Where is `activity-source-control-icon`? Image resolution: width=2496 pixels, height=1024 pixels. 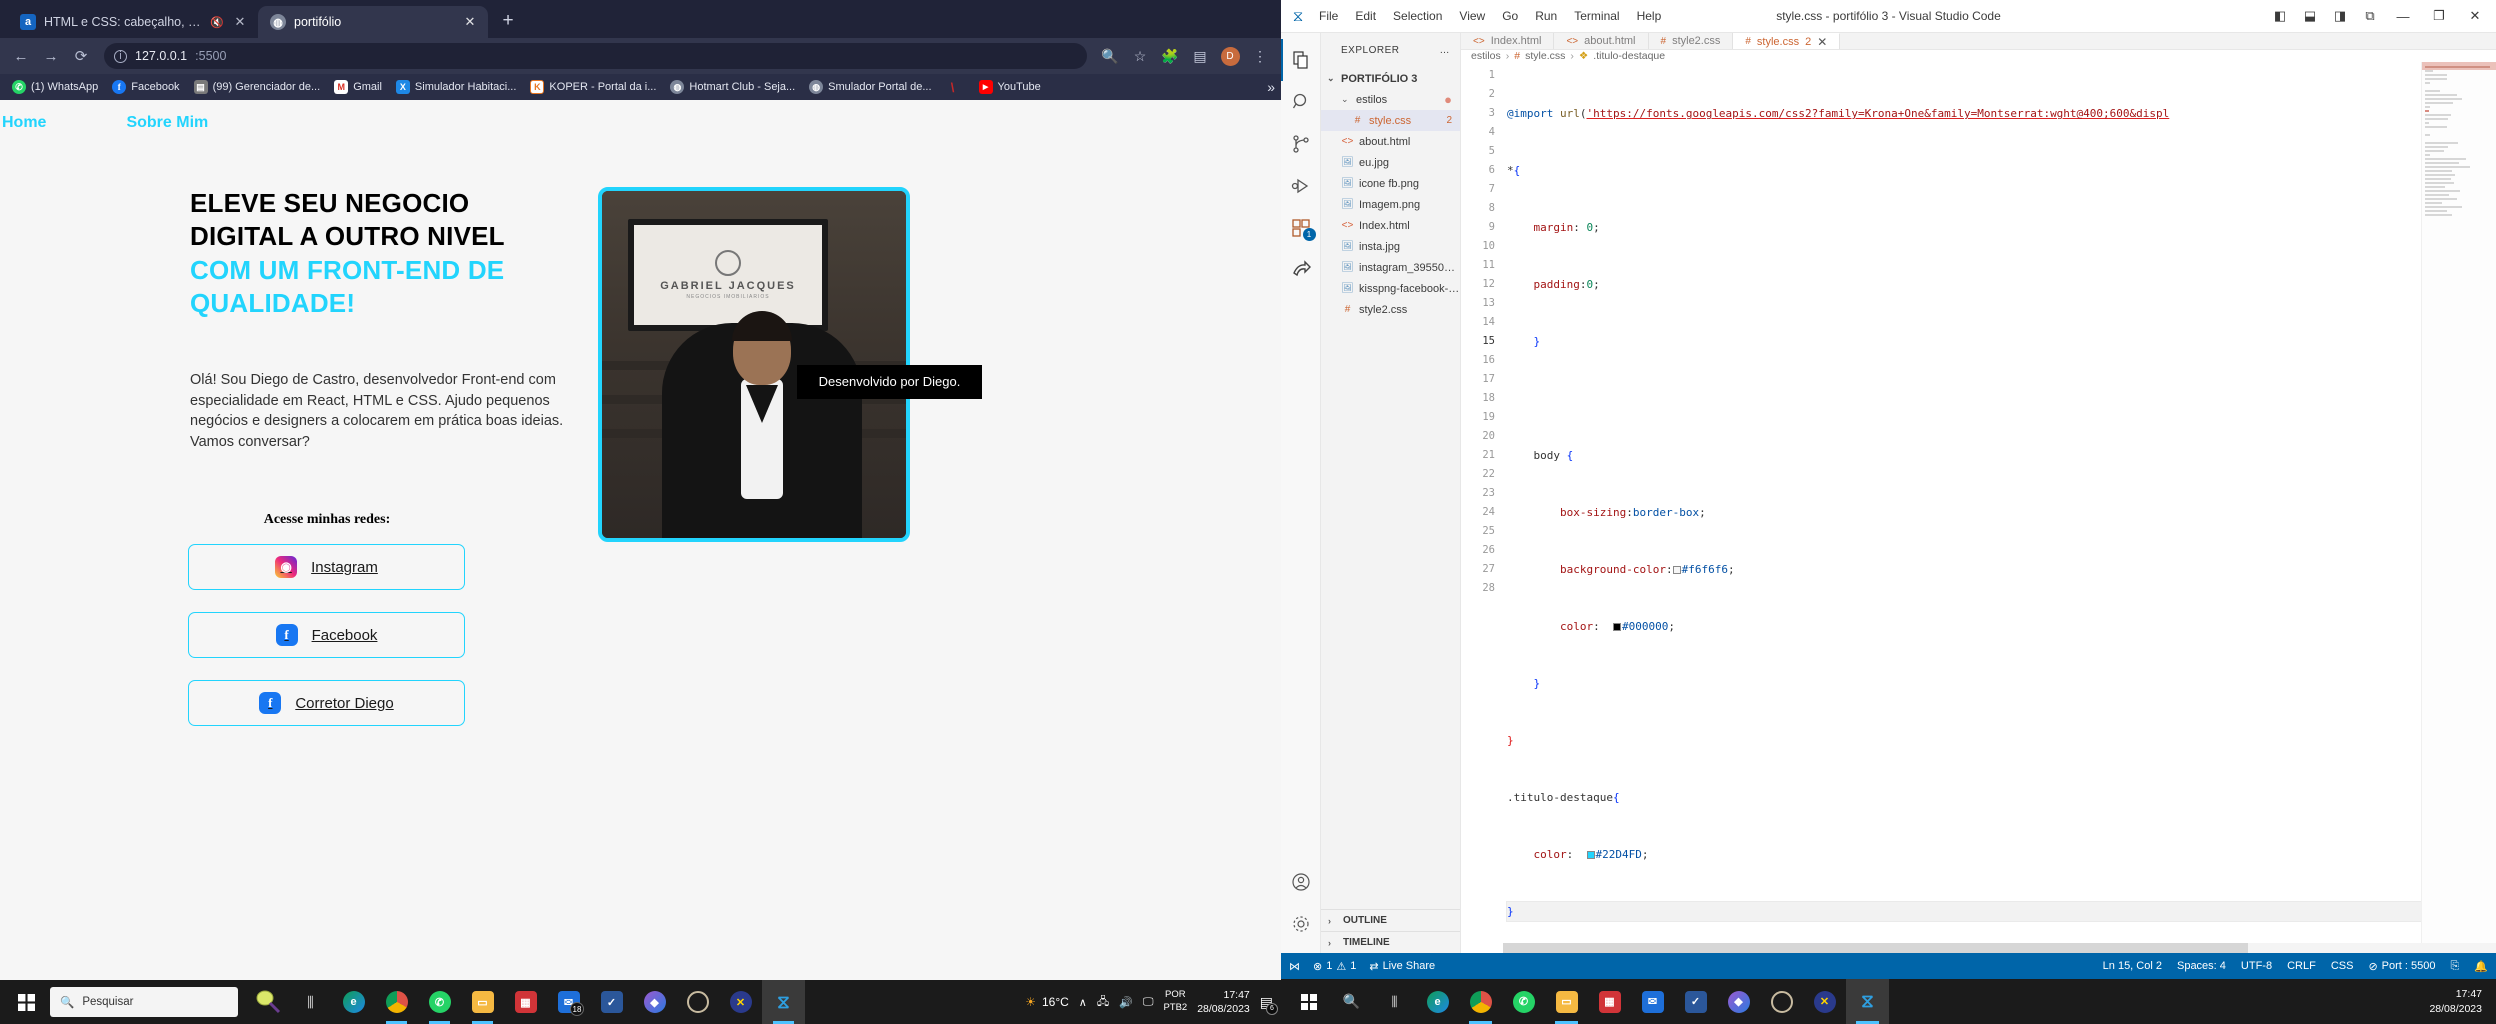
activity-source-control-icon is located at coordinates (1301, 144).